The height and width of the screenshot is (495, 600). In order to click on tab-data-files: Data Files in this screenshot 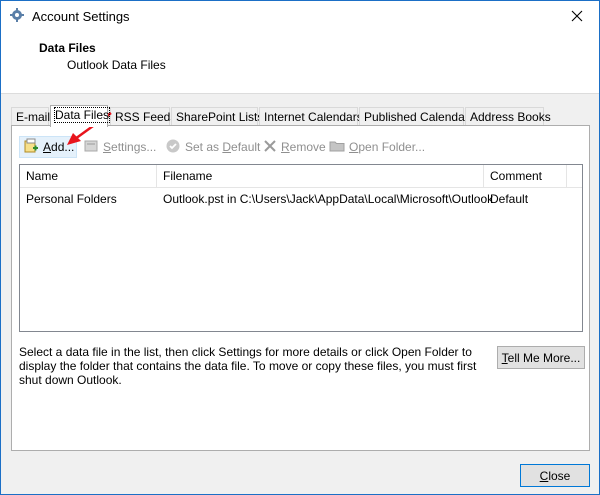, I will do `click(80, 116)`.